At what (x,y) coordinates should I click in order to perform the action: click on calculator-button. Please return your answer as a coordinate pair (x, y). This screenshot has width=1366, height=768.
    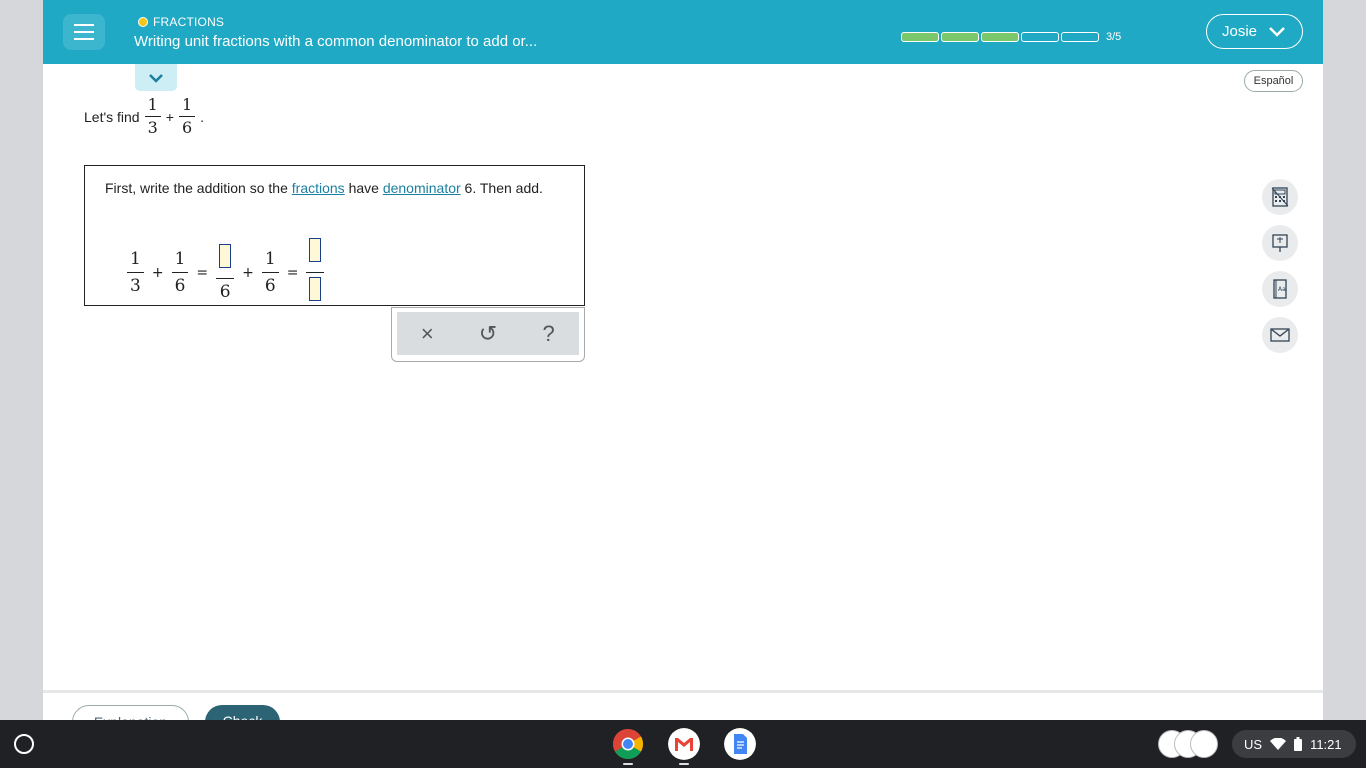
    Looking at the image, I should click on (1280, 197).